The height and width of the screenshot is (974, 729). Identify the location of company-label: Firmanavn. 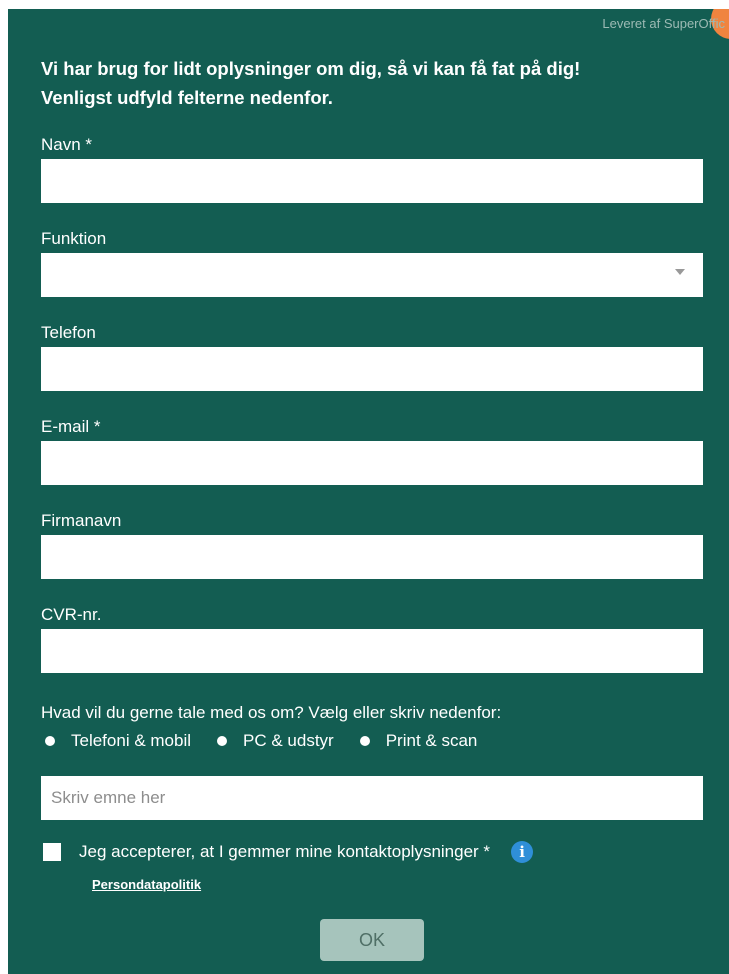
(81, 520).